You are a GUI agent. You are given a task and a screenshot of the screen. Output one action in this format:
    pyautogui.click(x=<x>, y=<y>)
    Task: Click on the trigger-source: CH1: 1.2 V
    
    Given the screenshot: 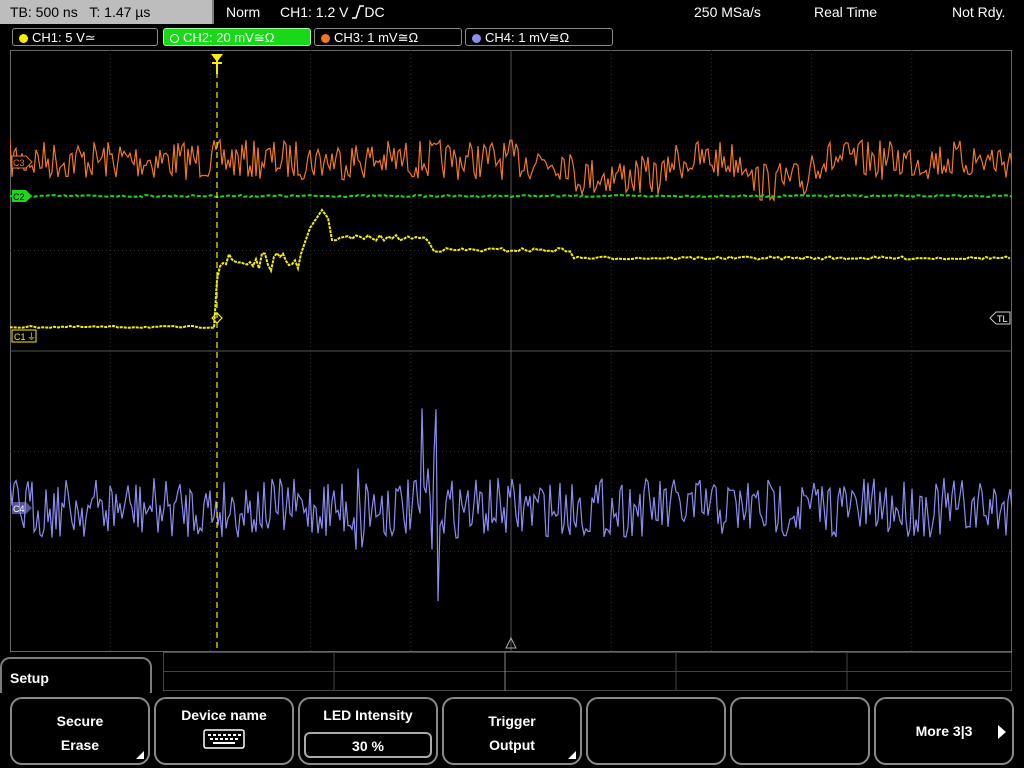 What is the action you would take?
    pyautogui.click(x=314, y=12)
    